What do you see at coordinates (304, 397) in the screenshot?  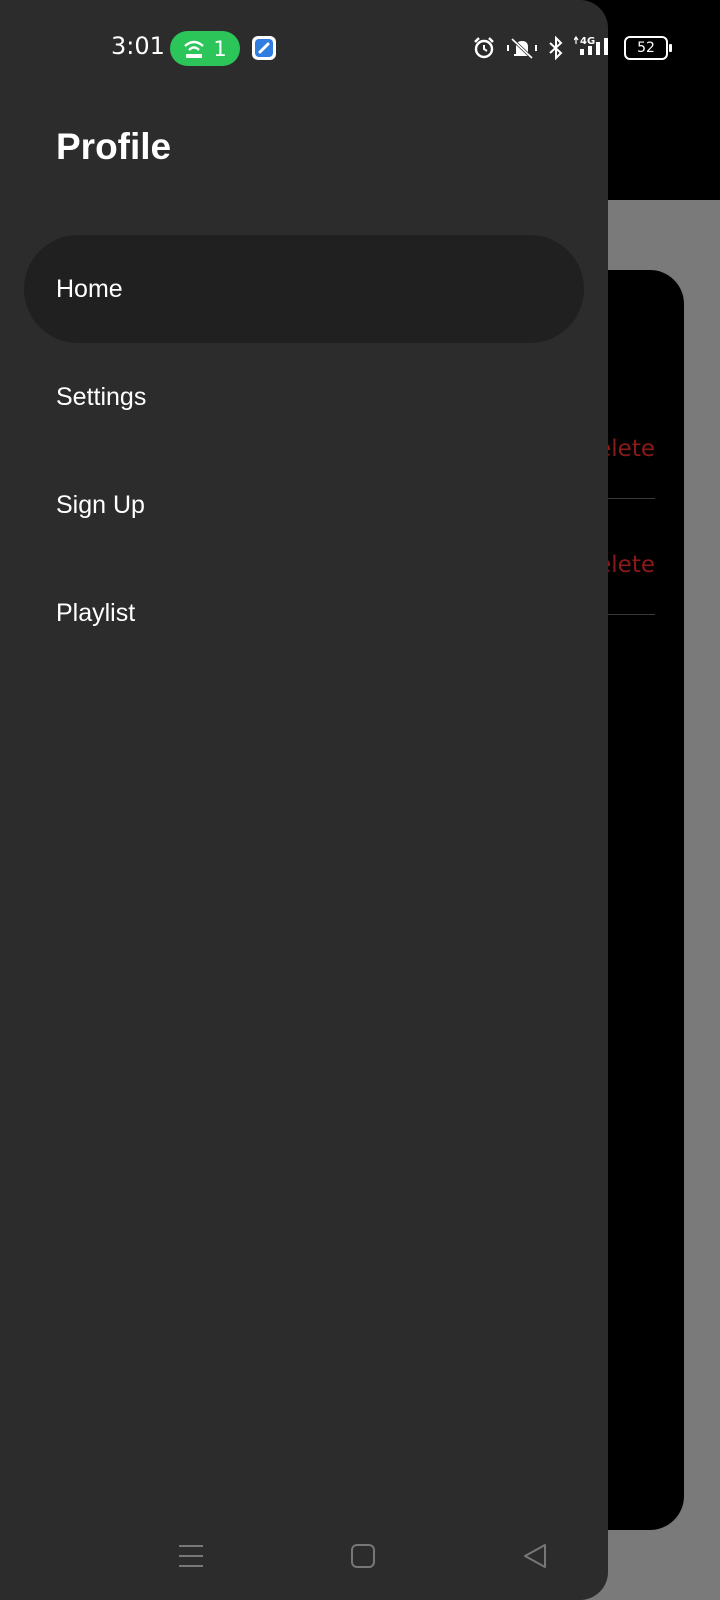 I see `drawer-item-settings: Settings` at bounding box center [304, 397].